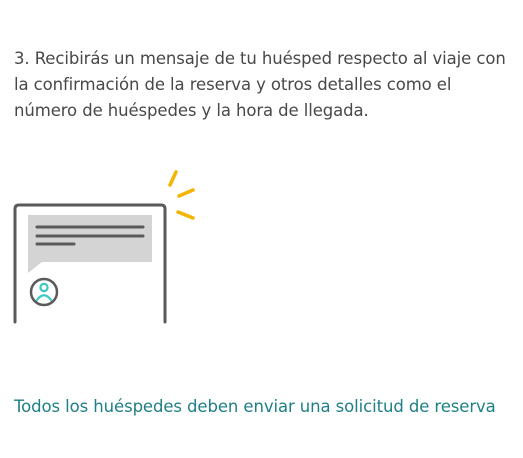 The height and width of the screenshot is (458, 523). Describe the element at coordinates (104, 247) in the screenshot. I see `message-notification-icon` at that location.